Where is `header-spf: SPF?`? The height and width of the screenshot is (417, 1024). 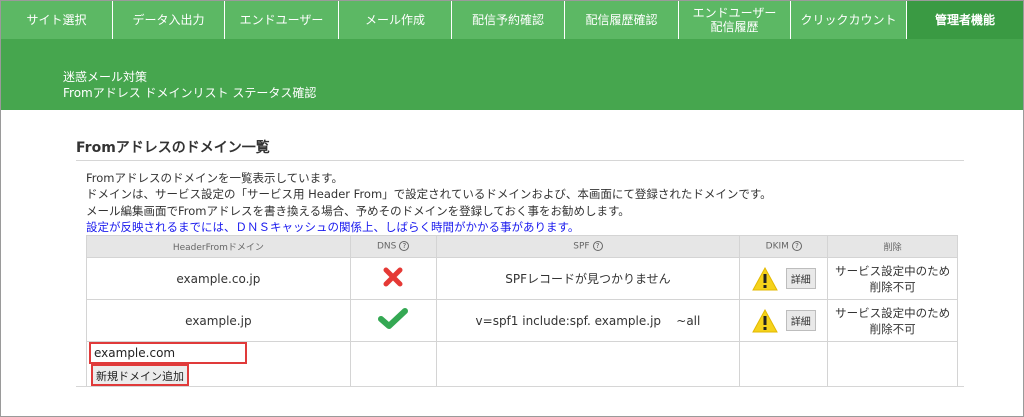
header-spf: SPF? is located at coordinates (588, 246).